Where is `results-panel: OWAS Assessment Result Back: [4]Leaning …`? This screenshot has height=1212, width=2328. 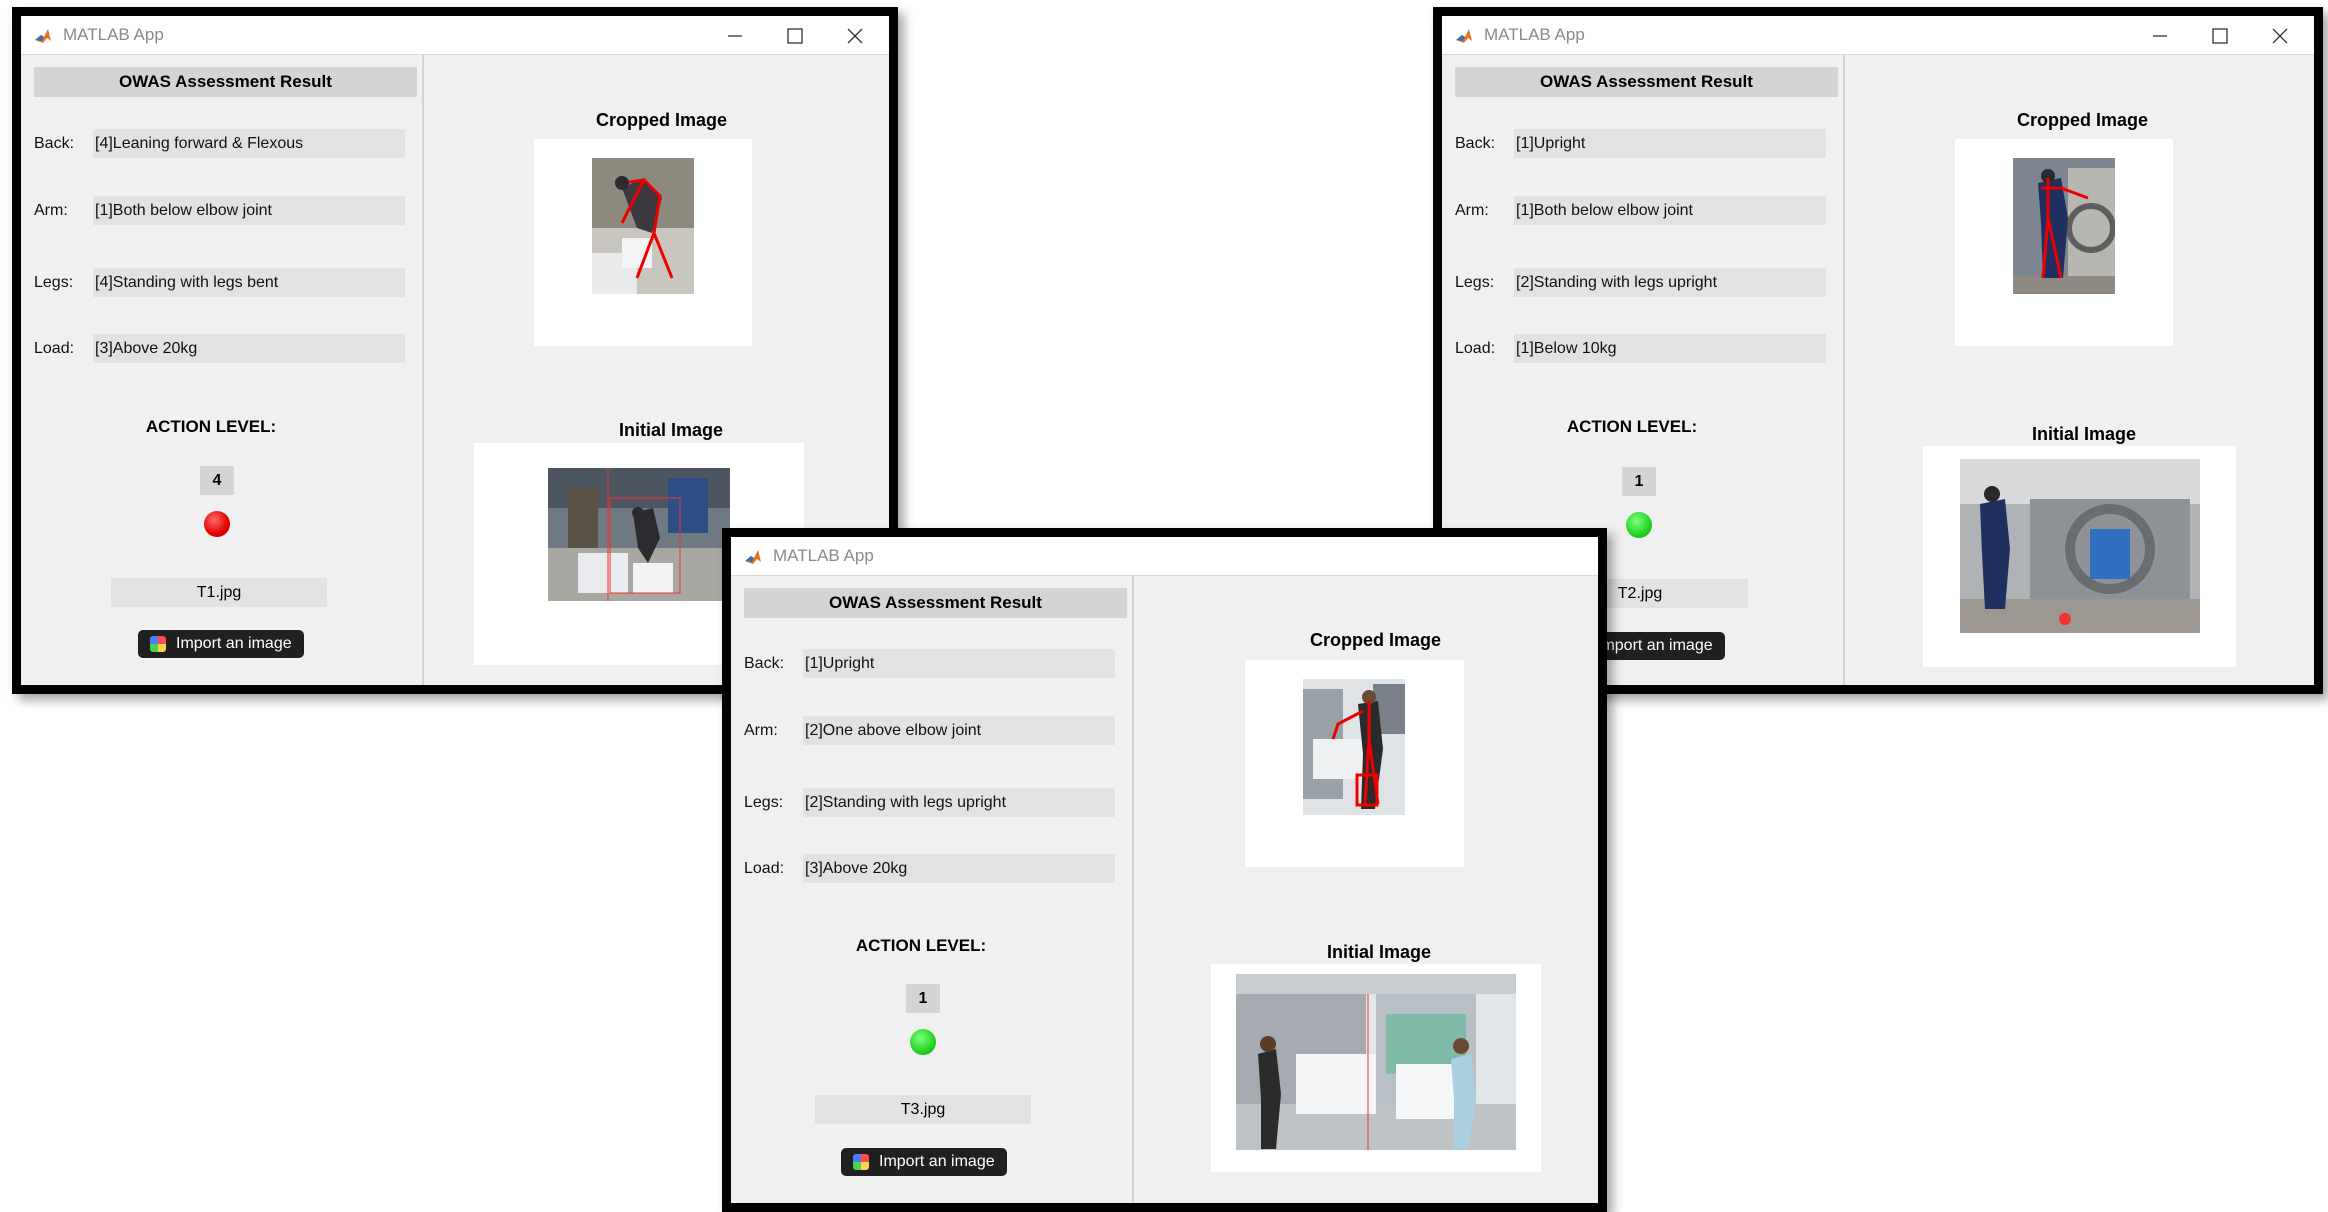 results-panel: OWAS Assessment Result Back: [4]Leaning … is located at coordinates (221, 370).